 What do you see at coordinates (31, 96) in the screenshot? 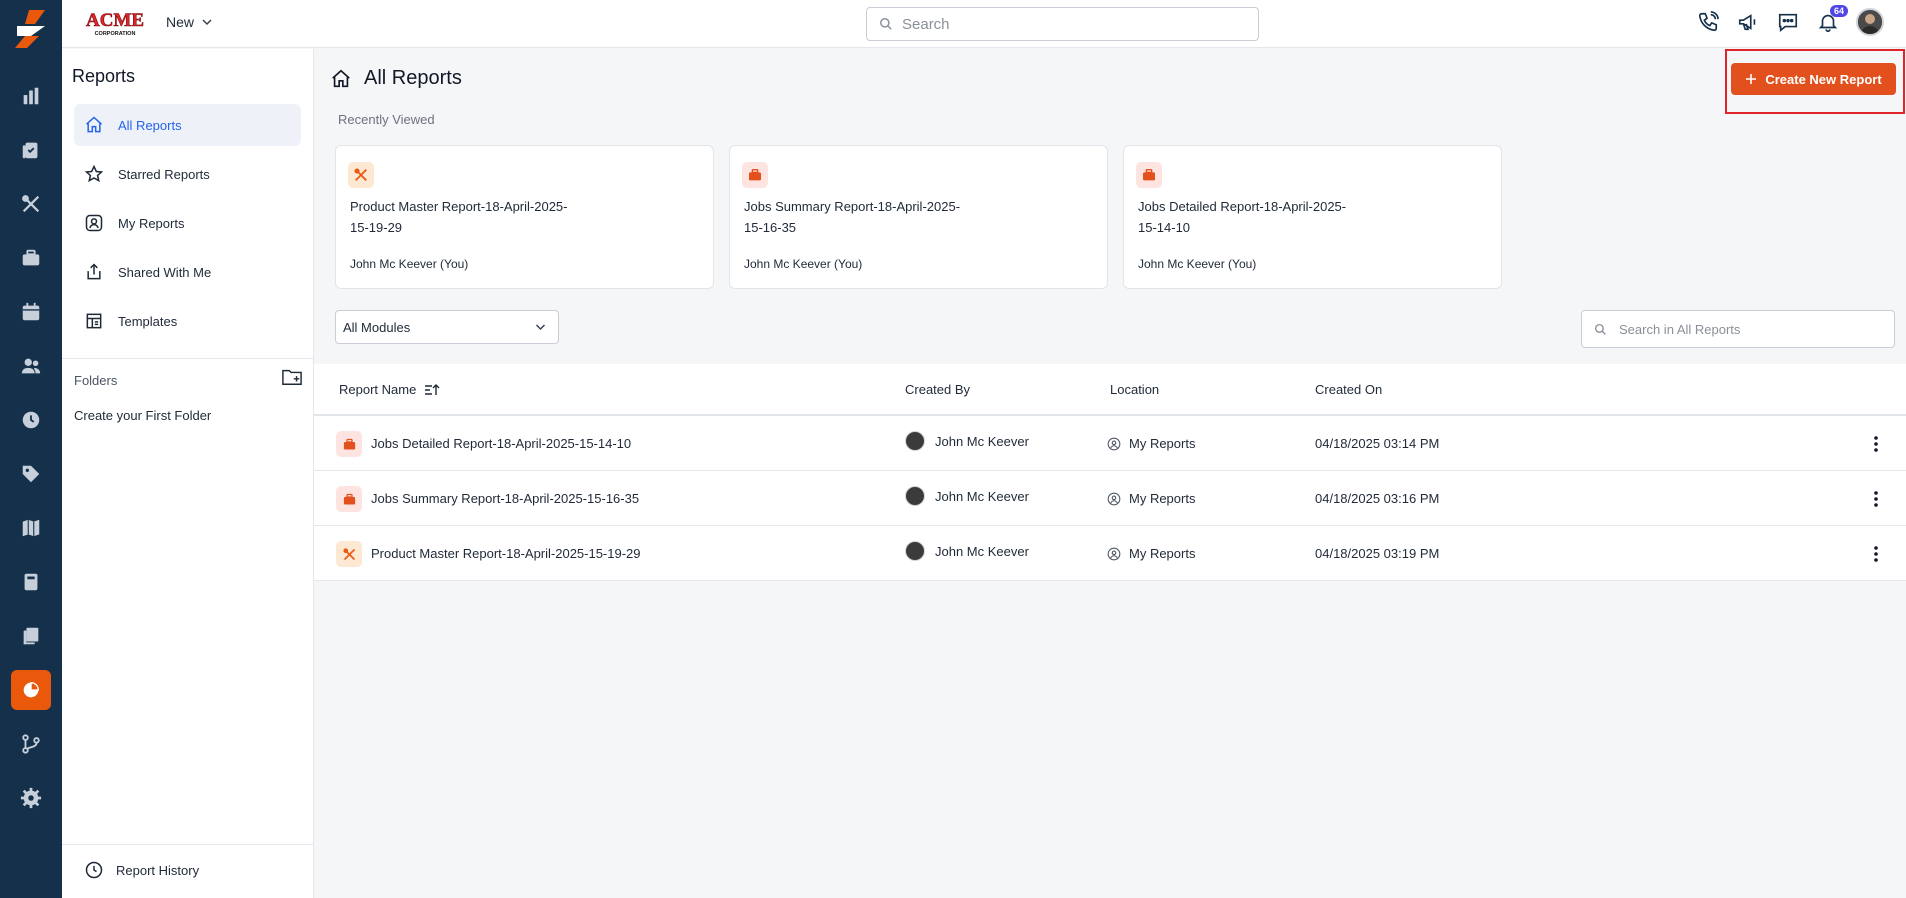
I see `dashboard-icon` at bounding box center [31, 96].